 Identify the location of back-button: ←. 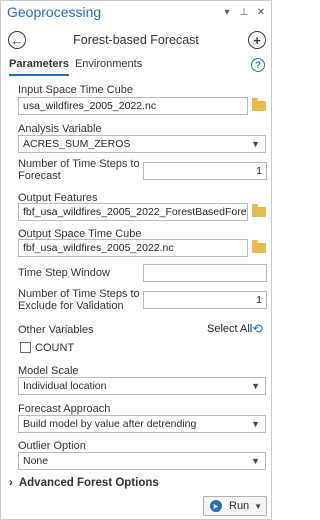
(17, 40).